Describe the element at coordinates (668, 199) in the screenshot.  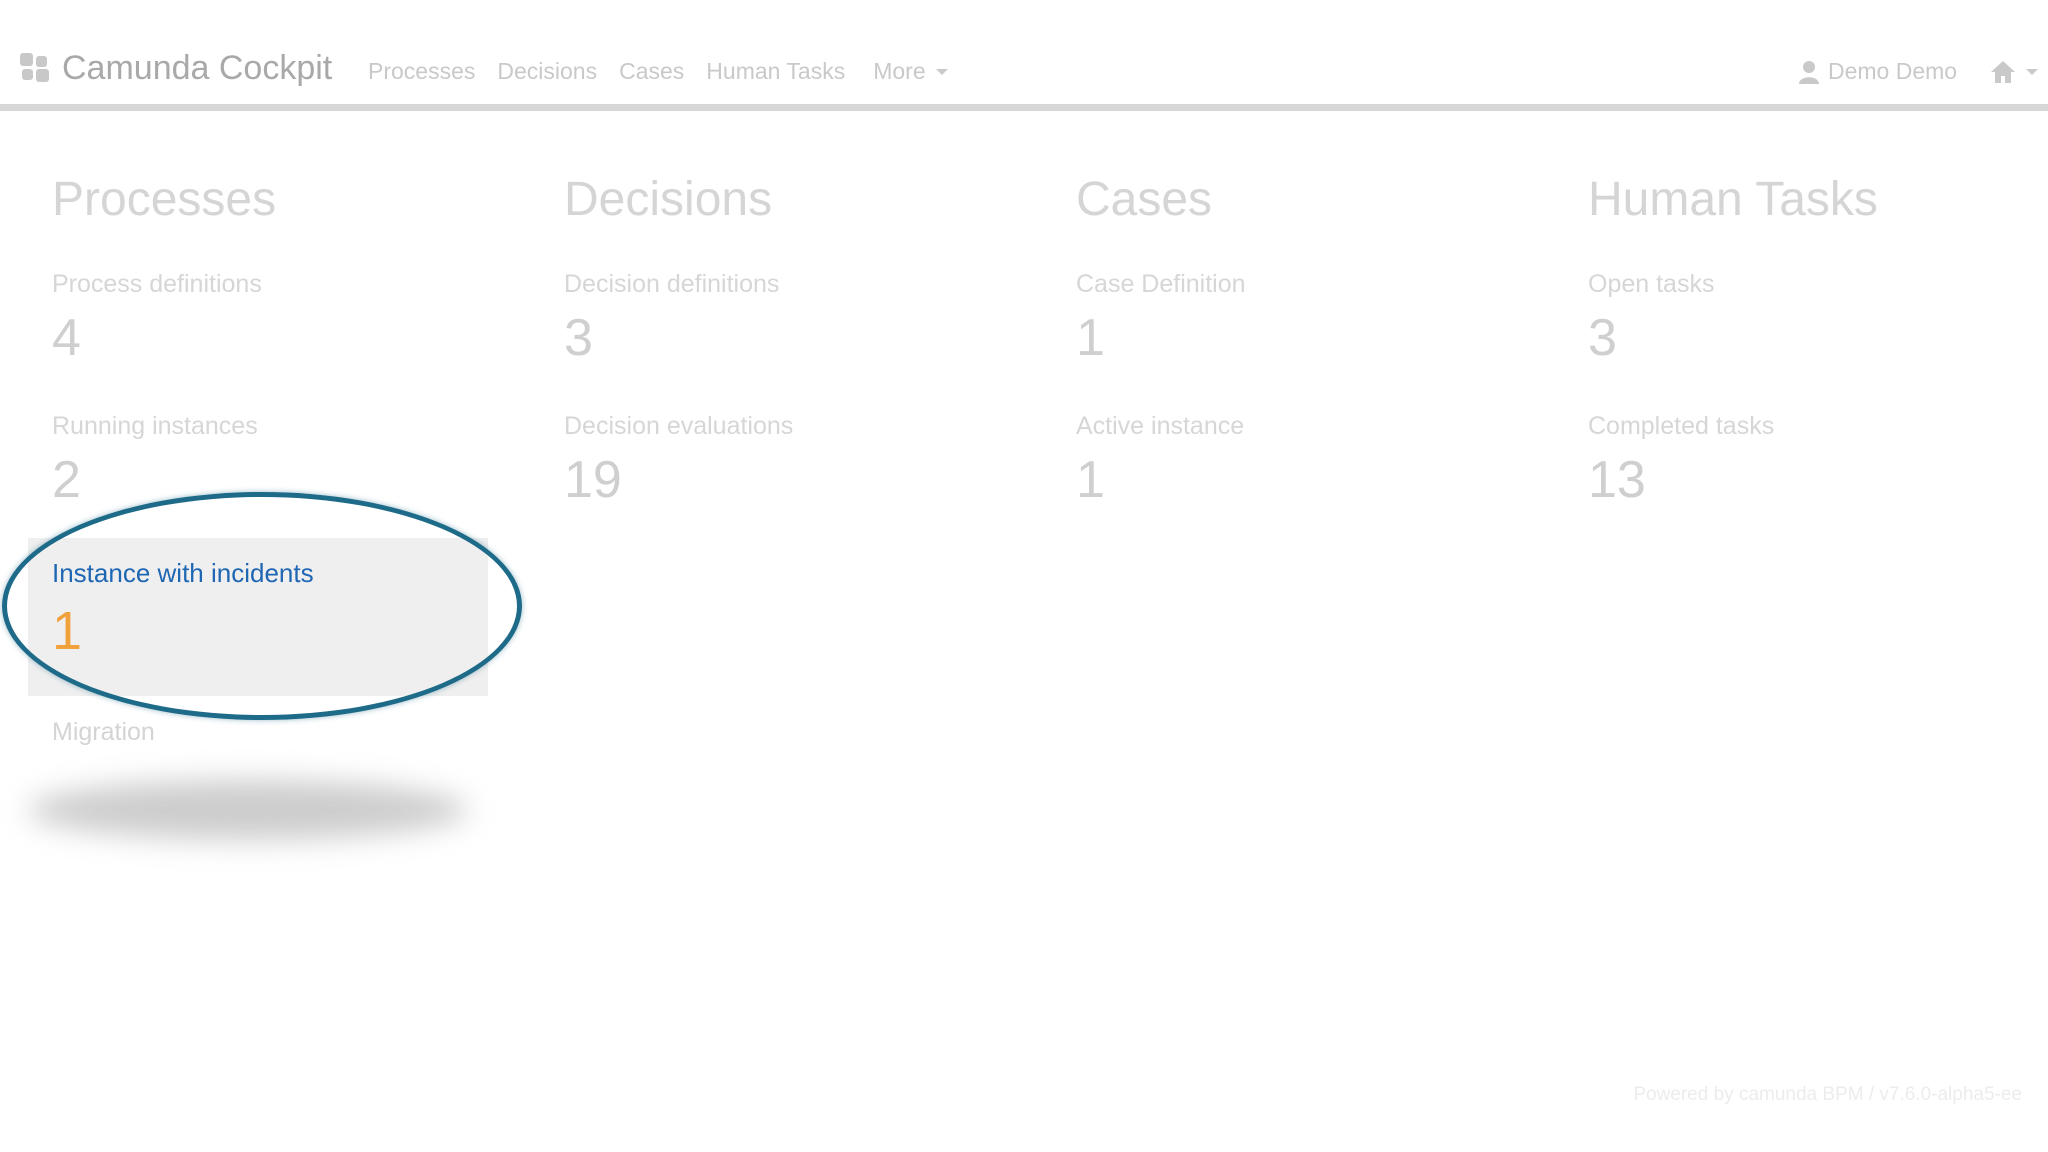
I see `decisions-card-title: Decisions` at that location.